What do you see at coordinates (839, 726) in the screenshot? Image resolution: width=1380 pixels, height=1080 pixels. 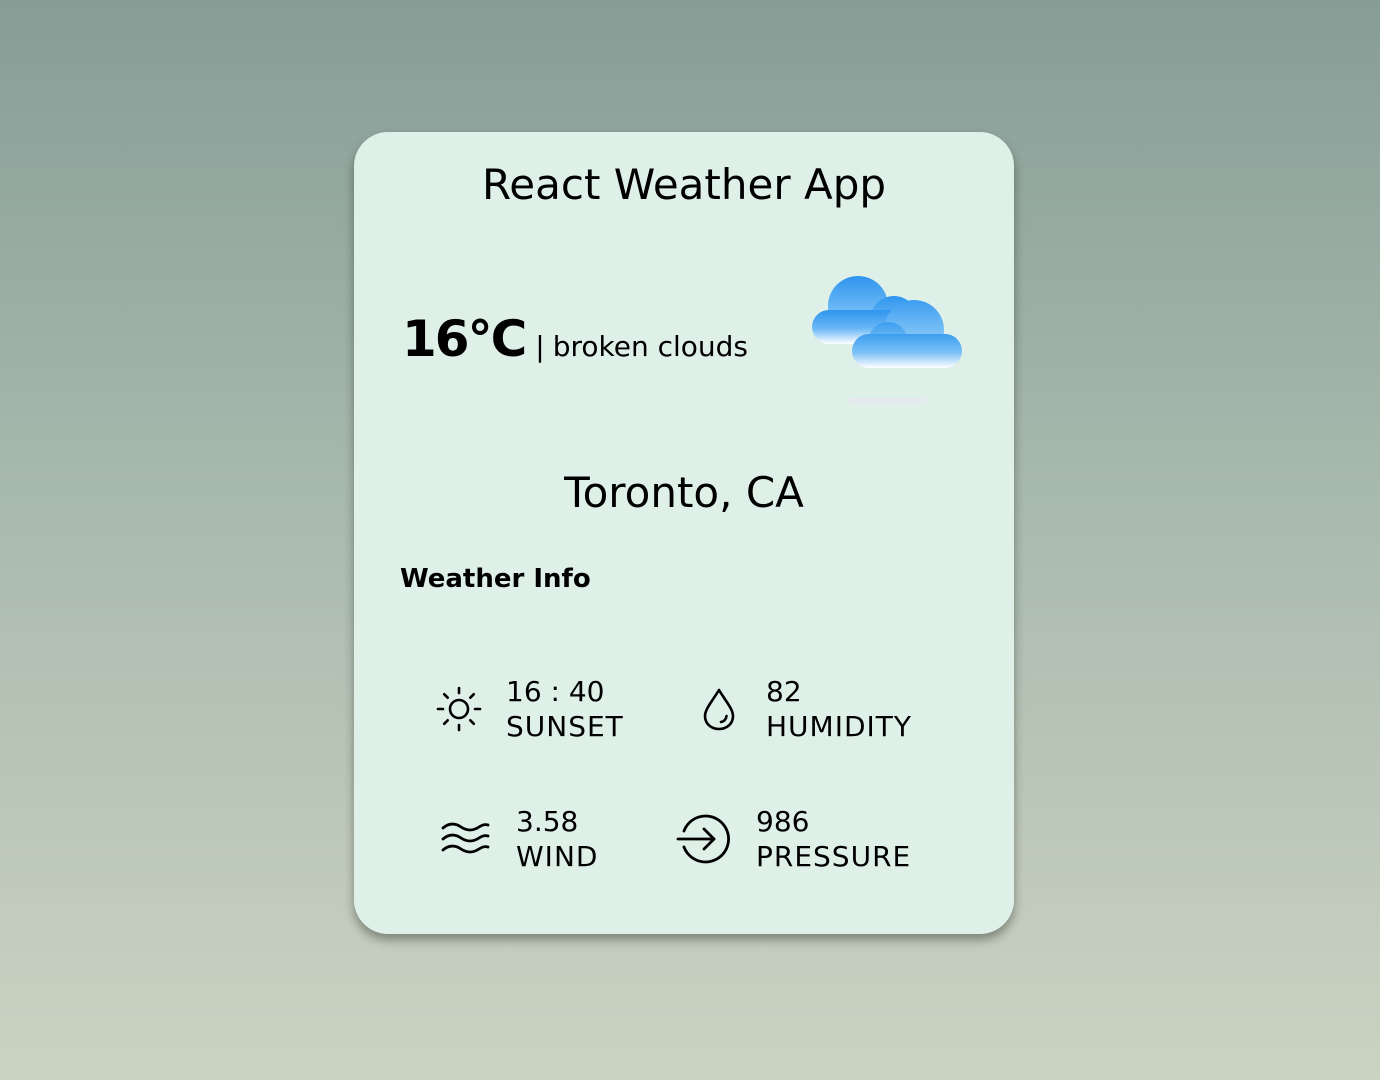 I see `humidity-label: HUMIDITY` at bounding box center [839, 726].